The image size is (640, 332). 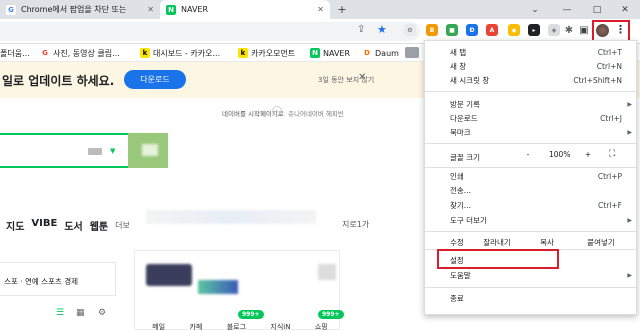 What do you see at coordinates (99, 225) in the screenshot?
I see `nav-item-webtoon: 웹툰` at bounding box center [99, 225].